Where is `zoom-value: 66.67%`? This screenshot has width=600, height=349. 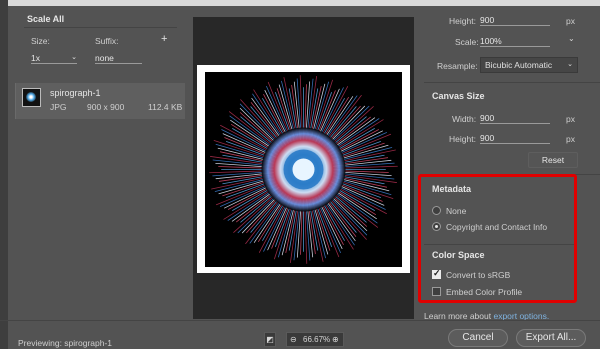 zoom-value: 66.67% is located at coordinates (317, 339).